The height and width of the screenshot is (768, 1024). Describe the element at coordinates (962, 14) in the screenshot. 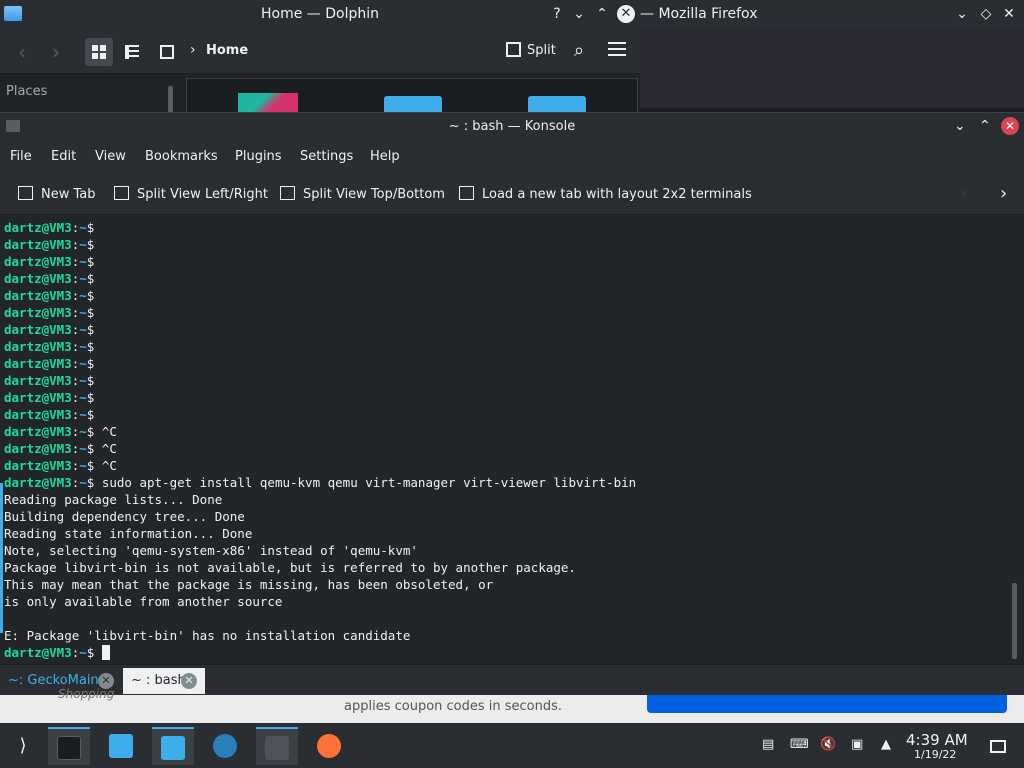

I see `firefox-minimize-button: ⌄` at that location.